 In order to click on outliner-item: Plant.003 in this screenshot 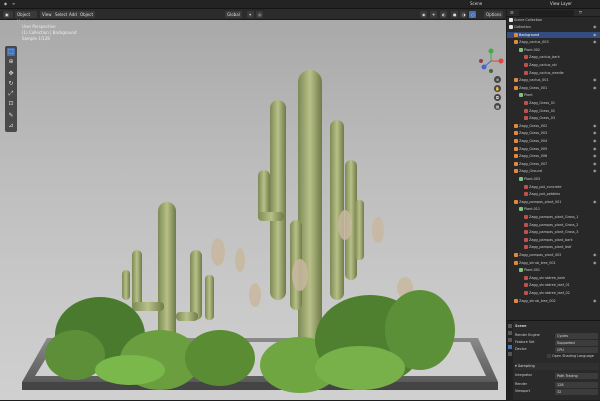, I will do `click(553, 179)`.